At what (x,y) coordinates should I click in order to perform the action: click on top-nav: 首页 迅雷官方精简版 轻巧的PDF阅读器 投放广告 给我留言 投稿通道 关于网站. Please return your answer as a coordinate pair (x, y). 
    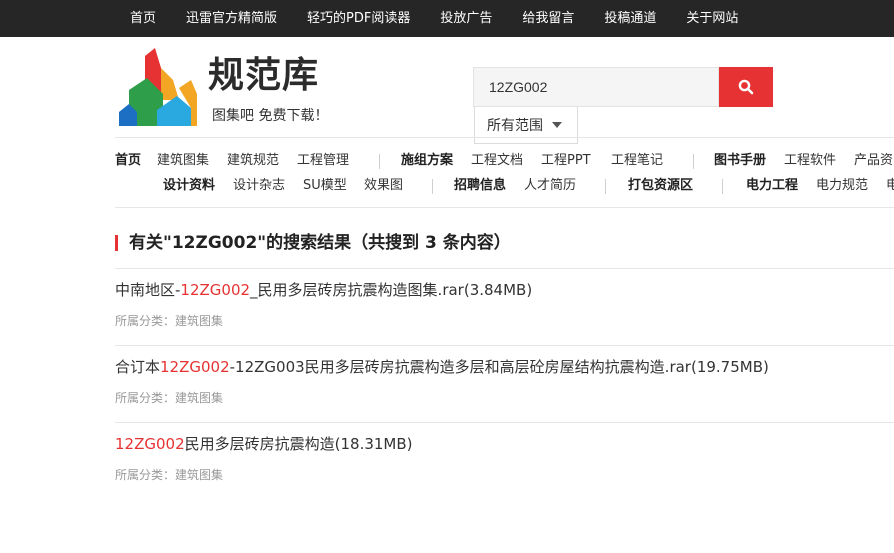
    Looking at the image, I should click on (434, 18).